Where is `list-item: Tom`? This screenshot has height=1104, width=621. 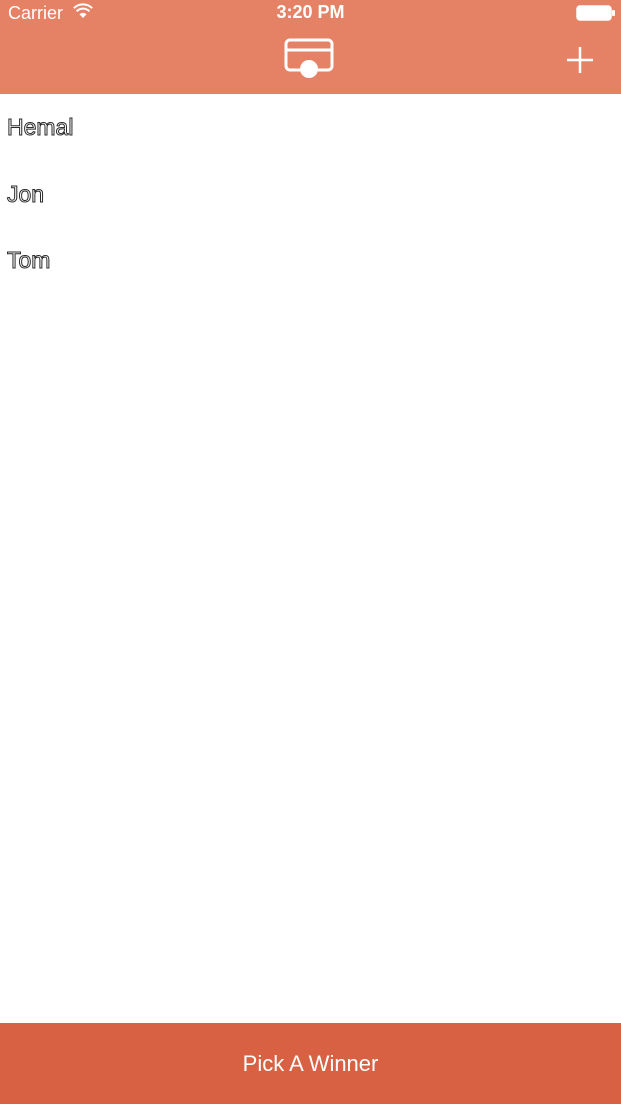 list-item: Tom is located at coordinates (310, 260).